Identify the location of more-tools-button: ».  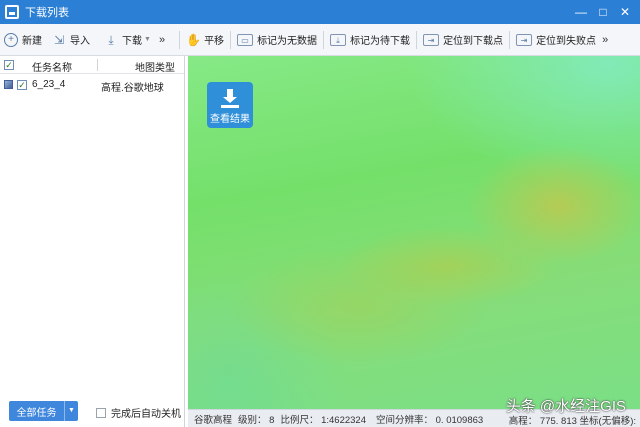
(162, 40).